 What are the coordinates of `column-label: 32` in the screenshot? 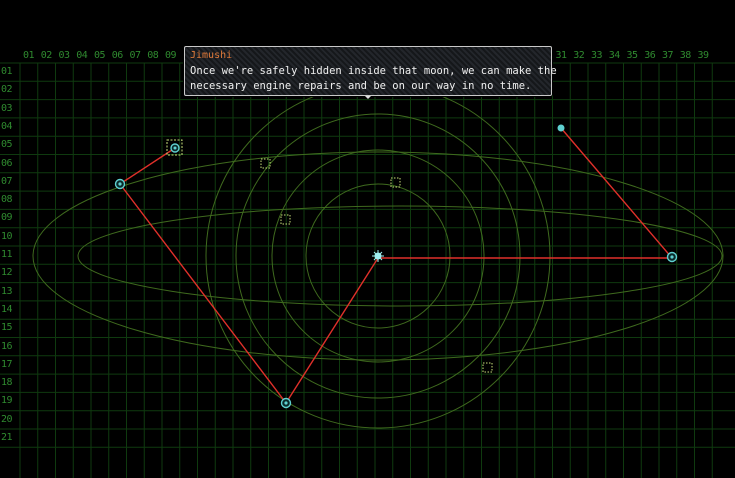 It's located at (579, 55).